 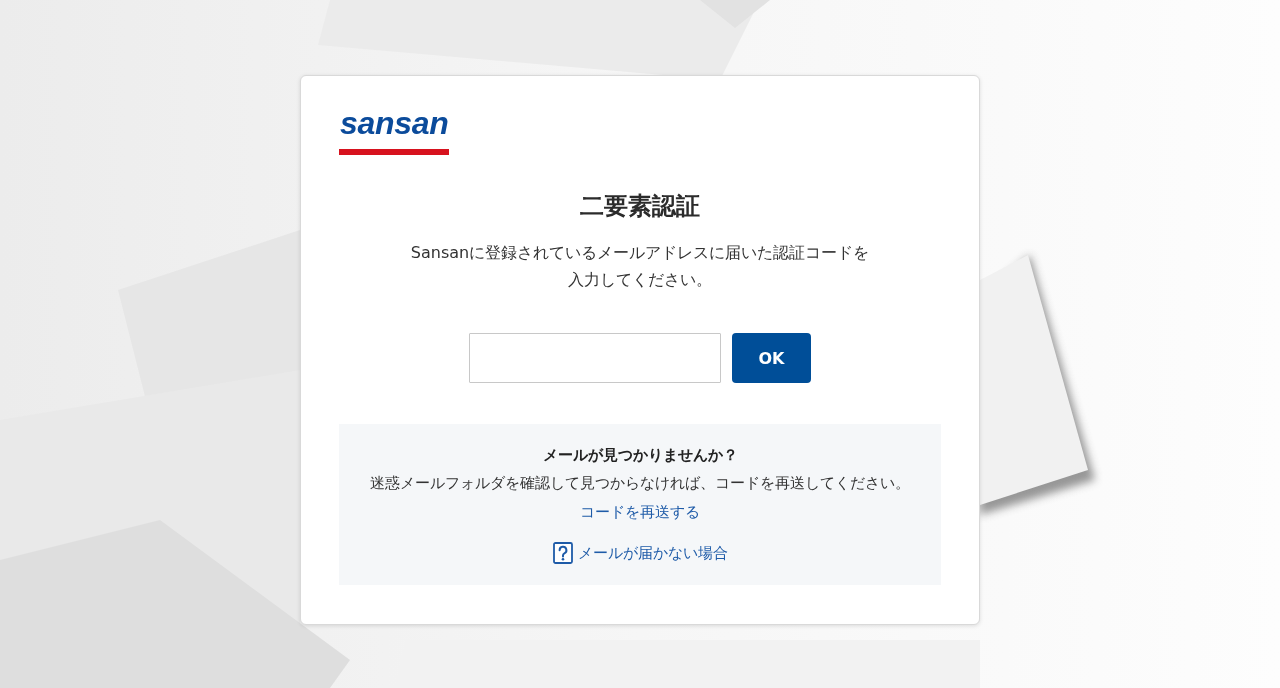 What do you see at coordinates (640, 266) in the screenshot?
I see `instruction-text: Sansanに登録されているメールアドレスに届いた認証コードを入力してください。` at bounding box center [640, 266].